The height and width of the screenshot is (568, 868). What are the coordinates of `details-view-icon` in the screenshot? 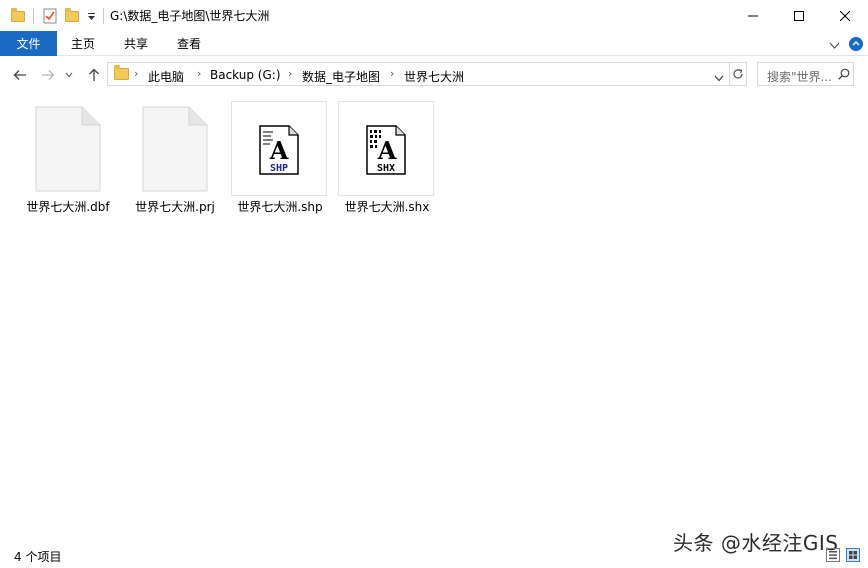 It's located at (833, 555).